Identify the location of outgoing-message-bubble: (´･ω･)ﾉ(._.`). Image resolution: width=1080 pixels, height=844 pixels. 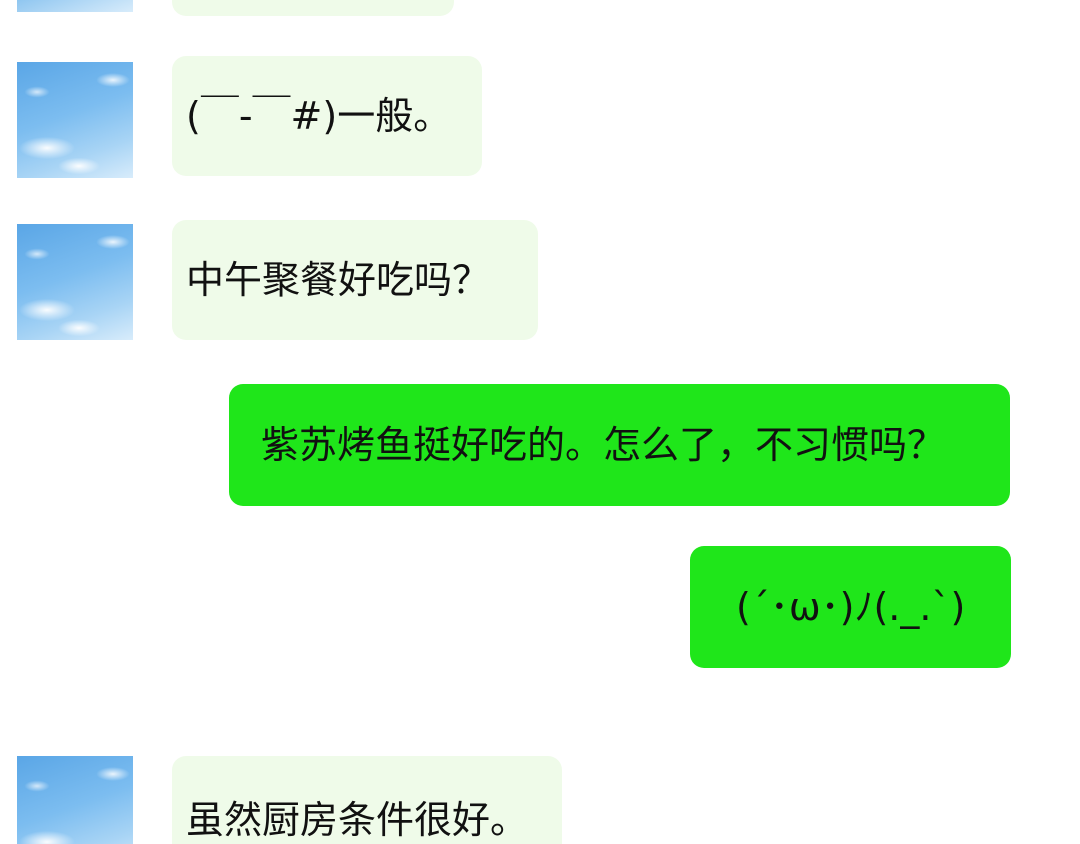
(850, 607).